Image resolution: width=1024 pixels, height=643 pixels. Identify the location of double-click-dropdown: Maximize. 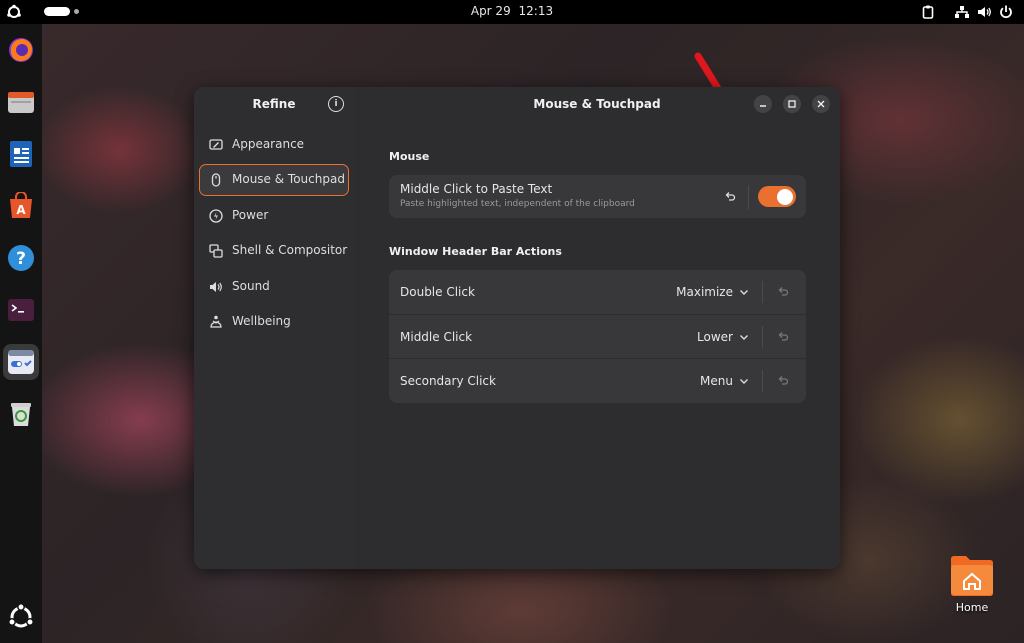
(704, 292).